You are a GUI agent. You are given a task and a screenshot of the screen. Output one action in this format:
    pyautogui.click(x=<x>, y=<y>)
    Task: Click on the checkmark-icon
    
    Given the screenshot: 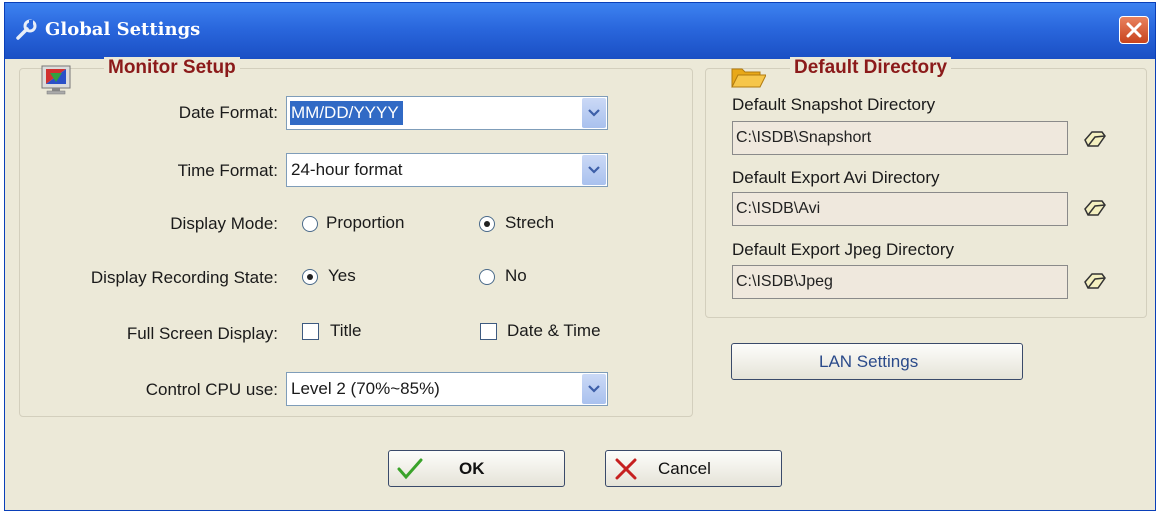 What is the action you would take?
    pyautogui.click(x=410, y=471)
    